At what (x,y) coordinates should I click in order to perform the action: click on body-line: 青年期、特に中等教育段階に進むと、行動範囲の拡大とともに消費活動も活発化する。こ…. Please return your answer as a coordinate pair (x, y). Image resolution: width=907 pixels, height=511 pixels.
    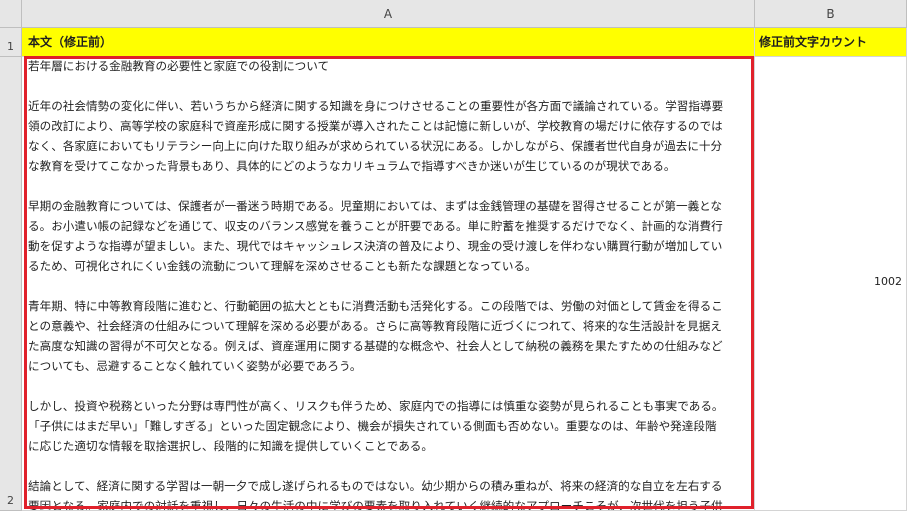
    Looking at the image, I should click on (375, 306).